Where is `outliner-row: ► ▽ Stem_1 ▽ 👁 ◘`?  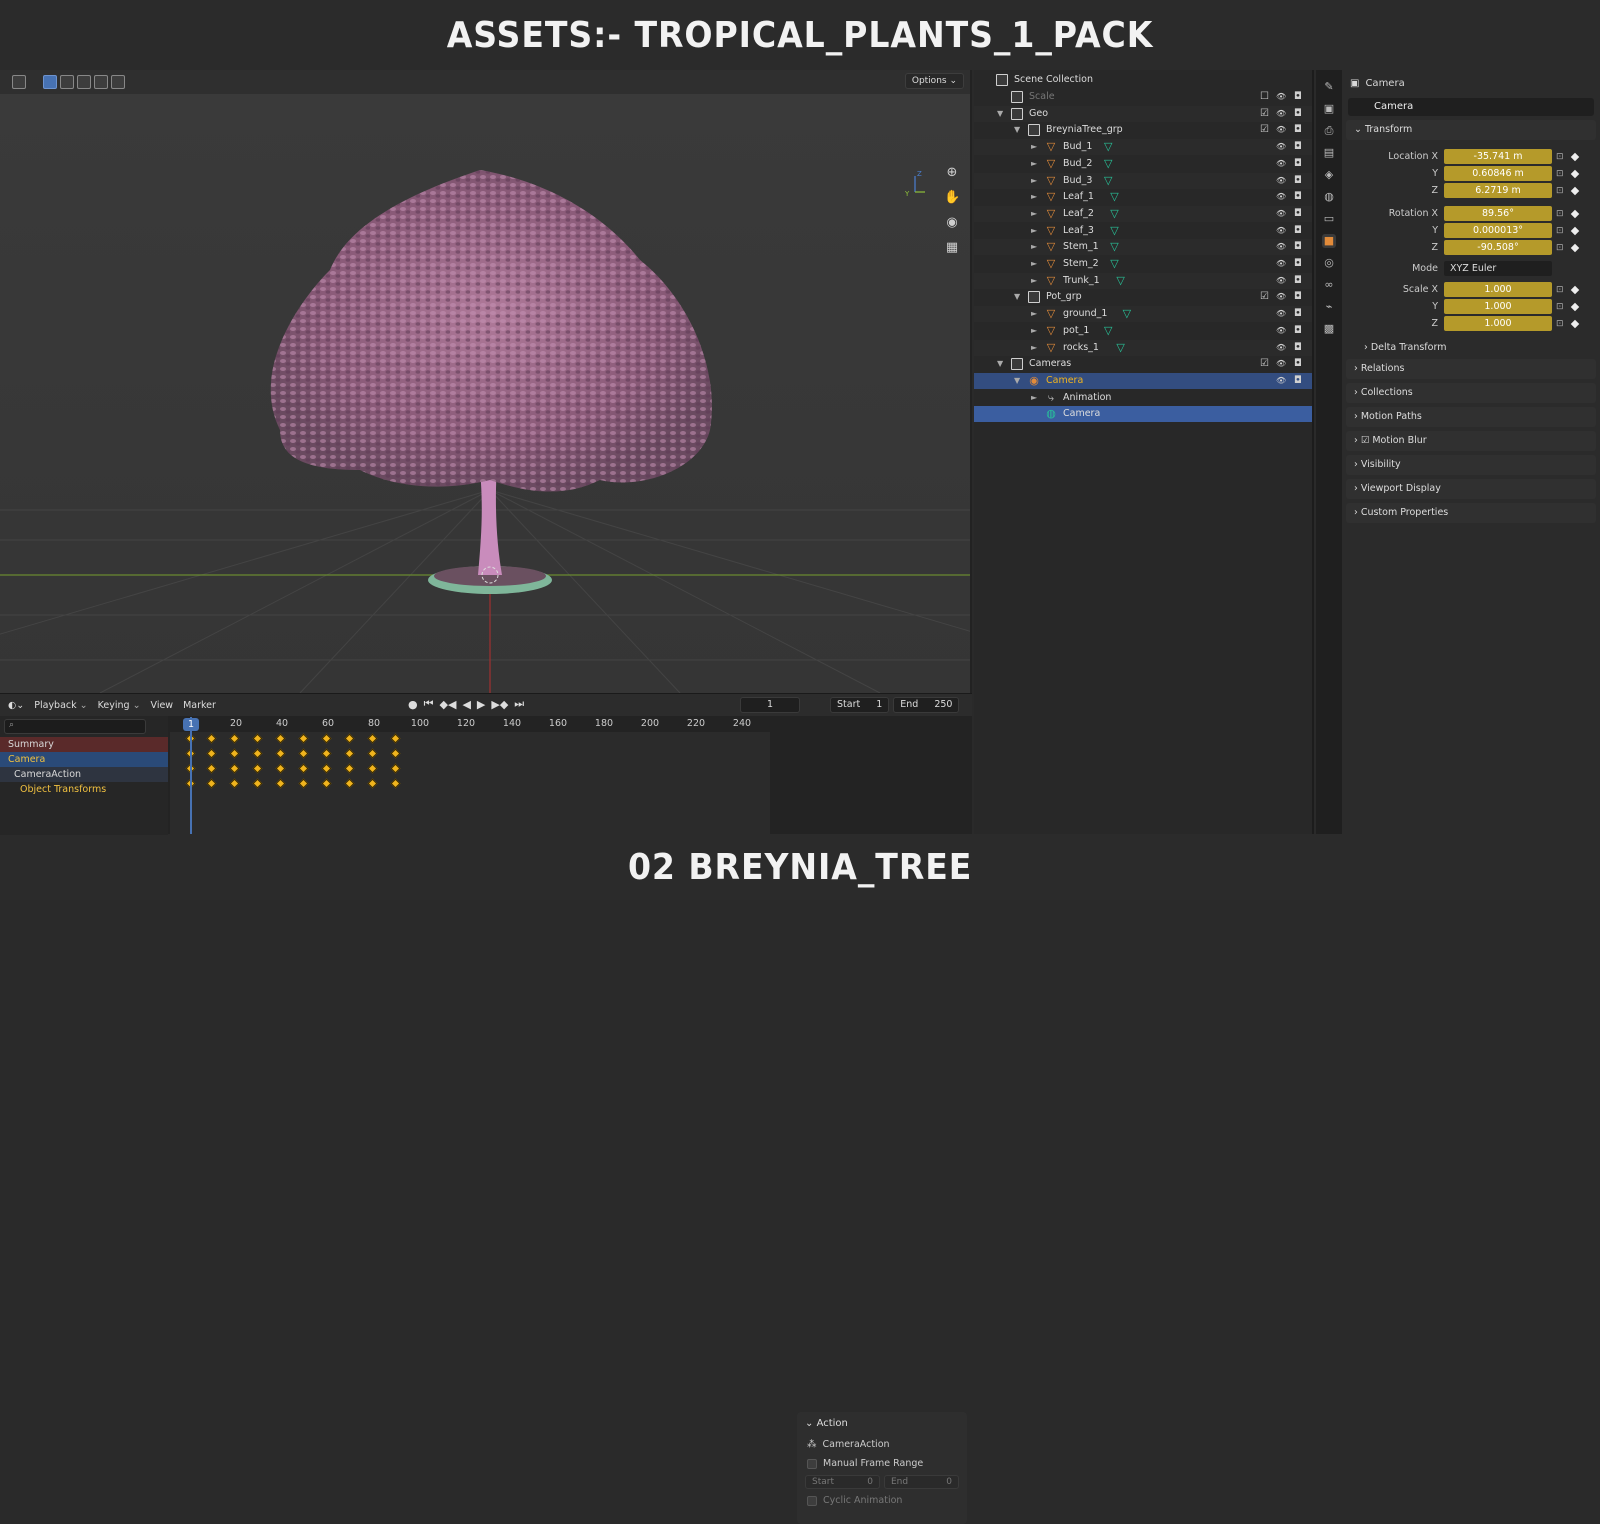
outliner-row: ► ▽ Stem_1 ▽ 👁 ◘ is located at coordinates (1143, 247).